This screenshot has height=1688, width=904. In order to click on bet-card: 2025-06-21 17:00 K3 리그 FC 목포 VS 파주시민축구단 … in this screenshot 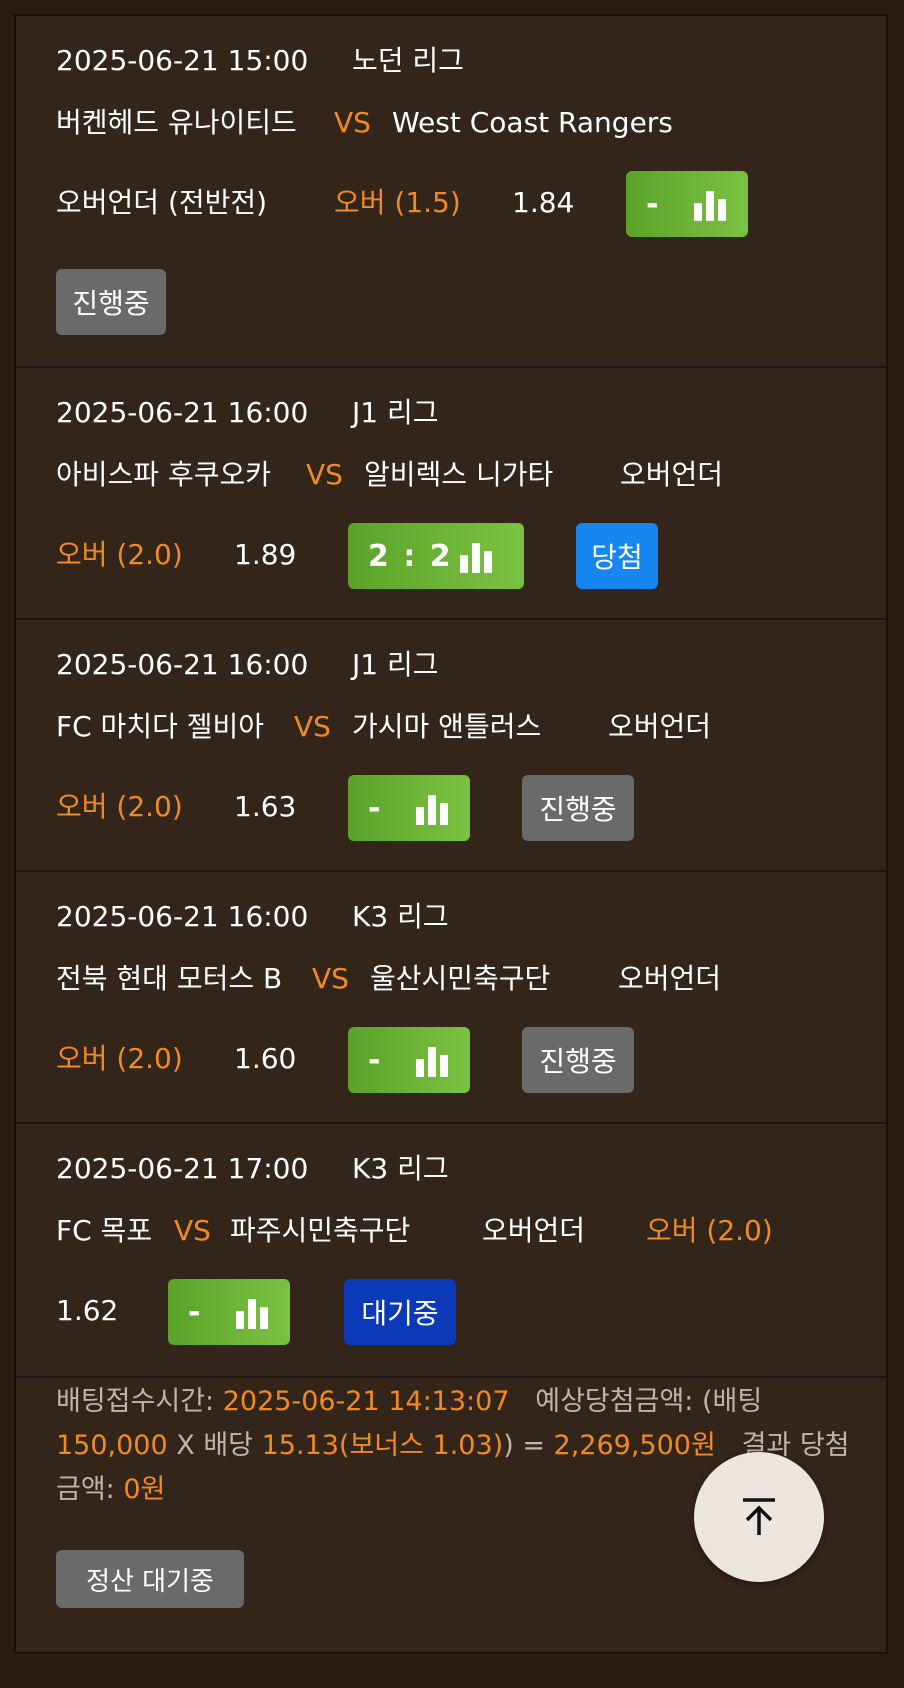, I will do `click(451, 1251)`.